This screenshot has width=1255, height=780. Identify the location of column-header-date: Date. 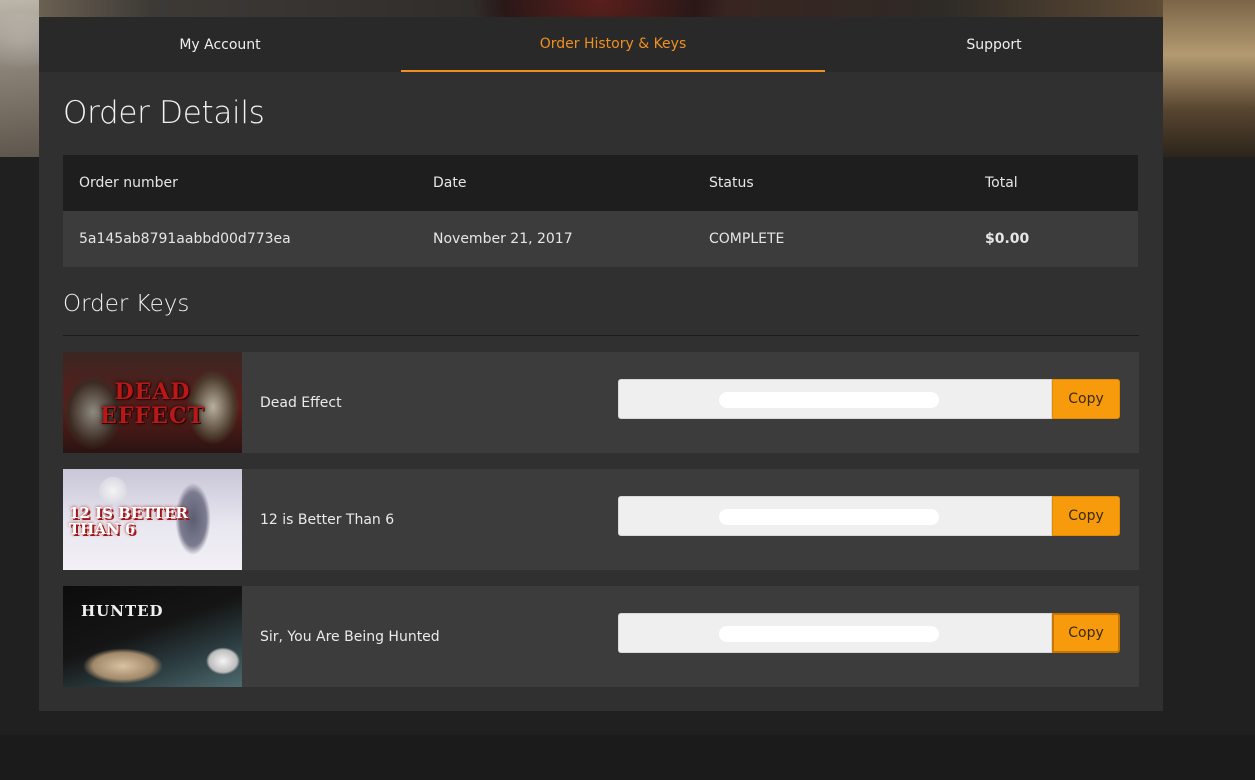
(450, 183).